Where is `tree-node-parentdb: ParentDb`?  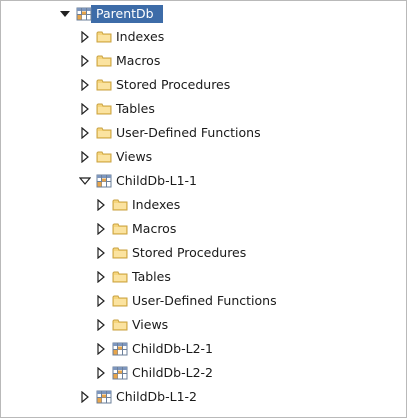 tree-node-parentdb: ParentDb is located at coordinates (203, 14).